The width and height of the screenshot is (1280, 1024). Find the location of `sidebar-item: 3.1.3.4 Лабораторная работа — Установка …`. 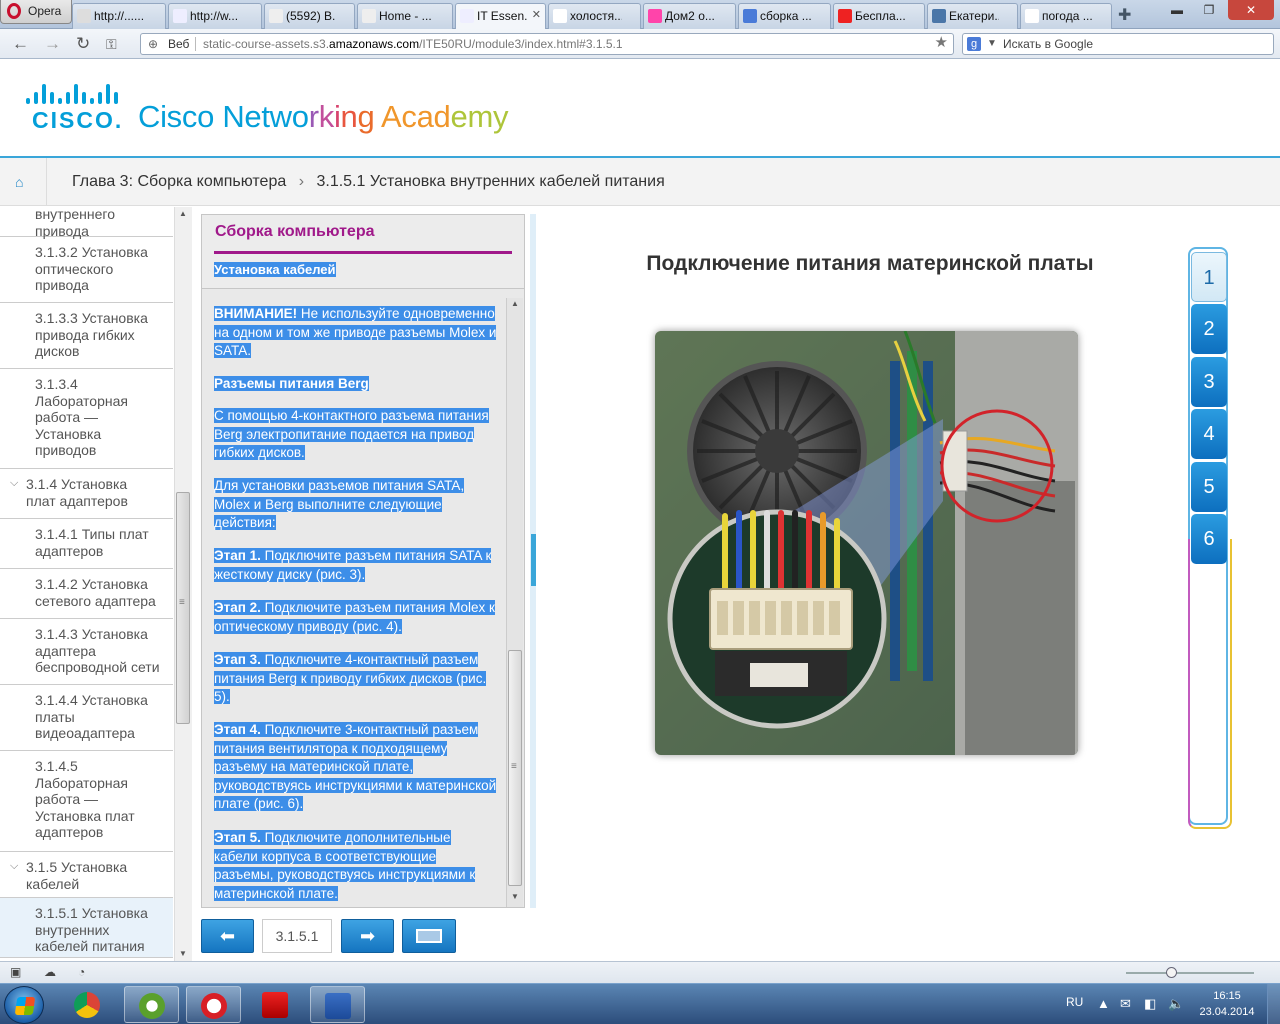

sidebar-item: 3.1.3.4 Лабораторная работа — Установка … is located at coordinates (86, 419).